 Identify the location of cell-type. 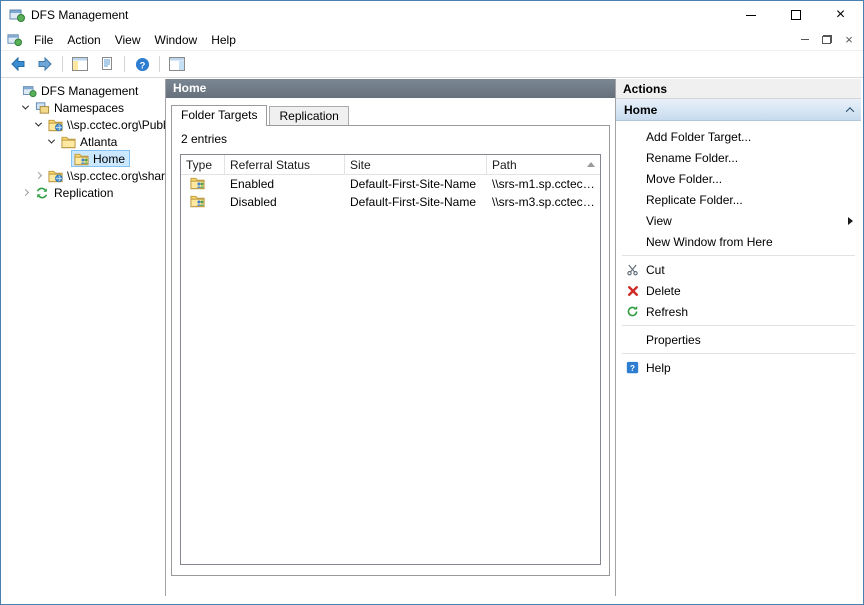
(203, 184).